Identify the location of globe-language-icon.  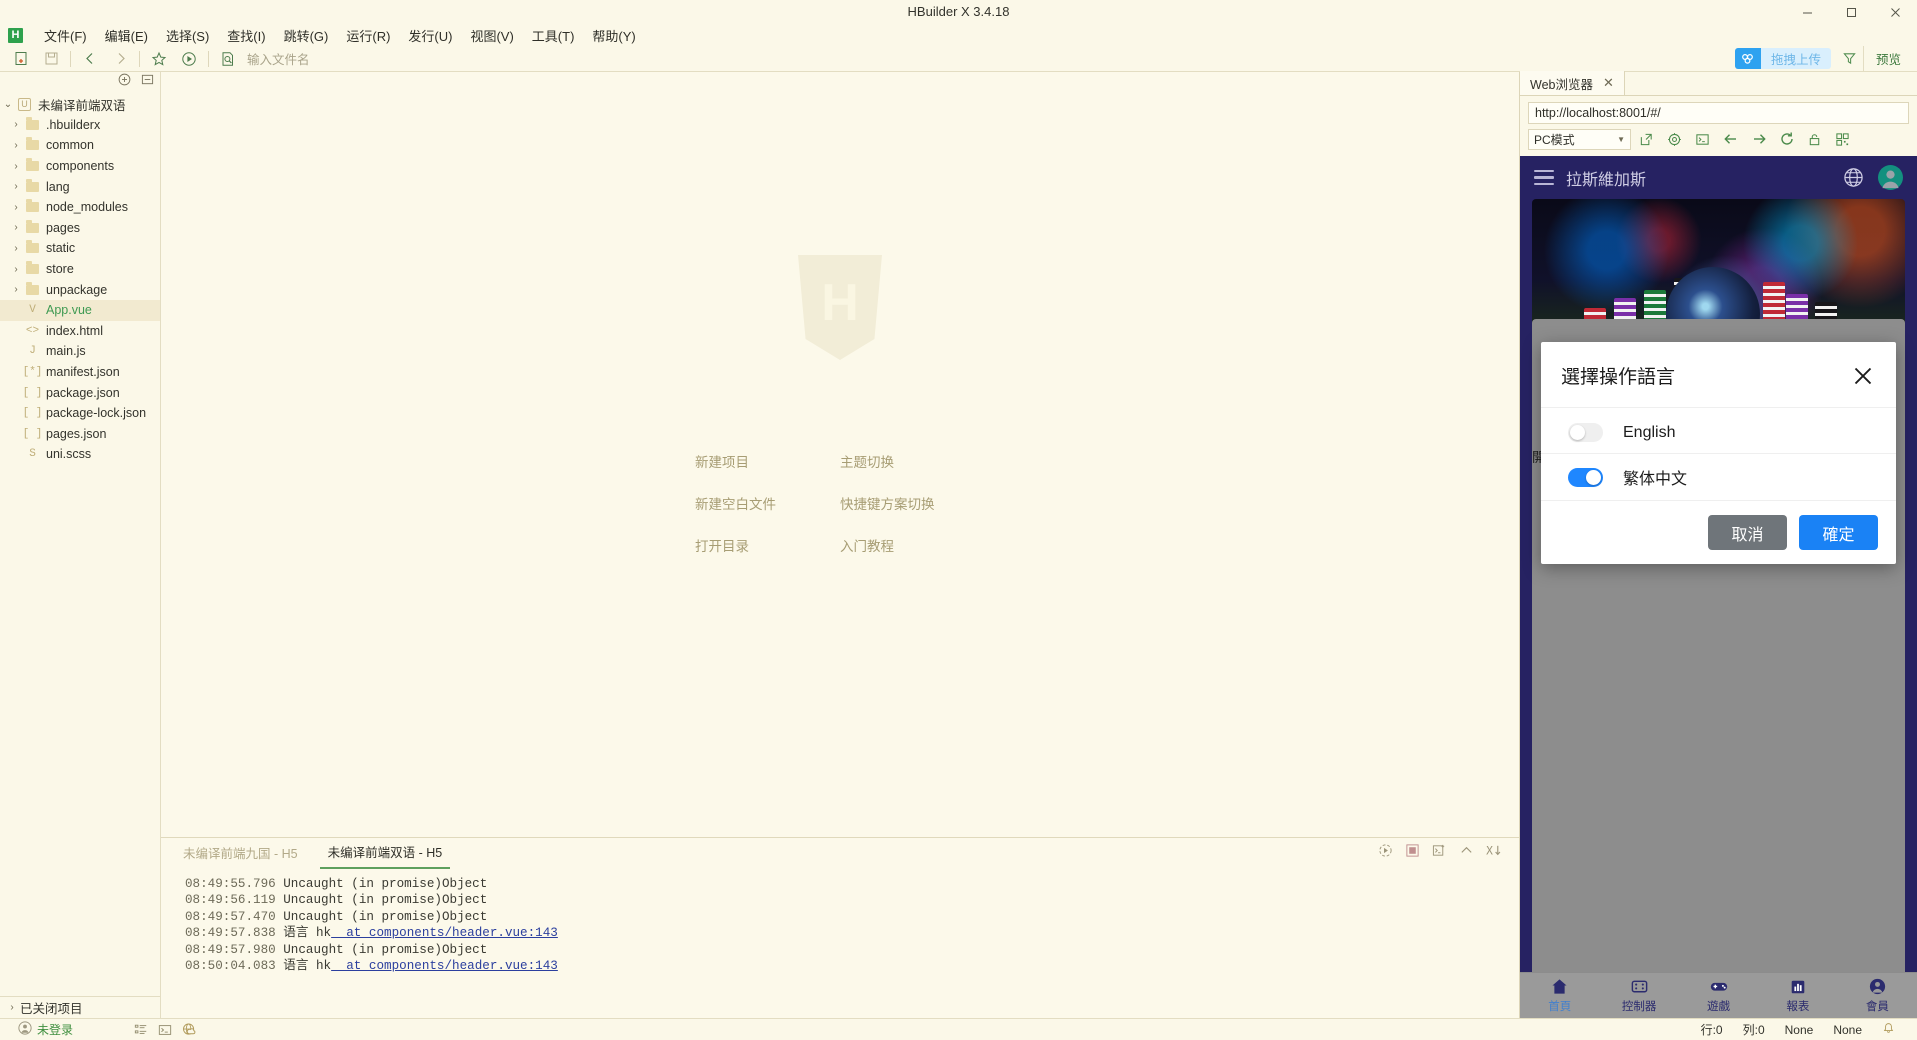
(1853, 177).